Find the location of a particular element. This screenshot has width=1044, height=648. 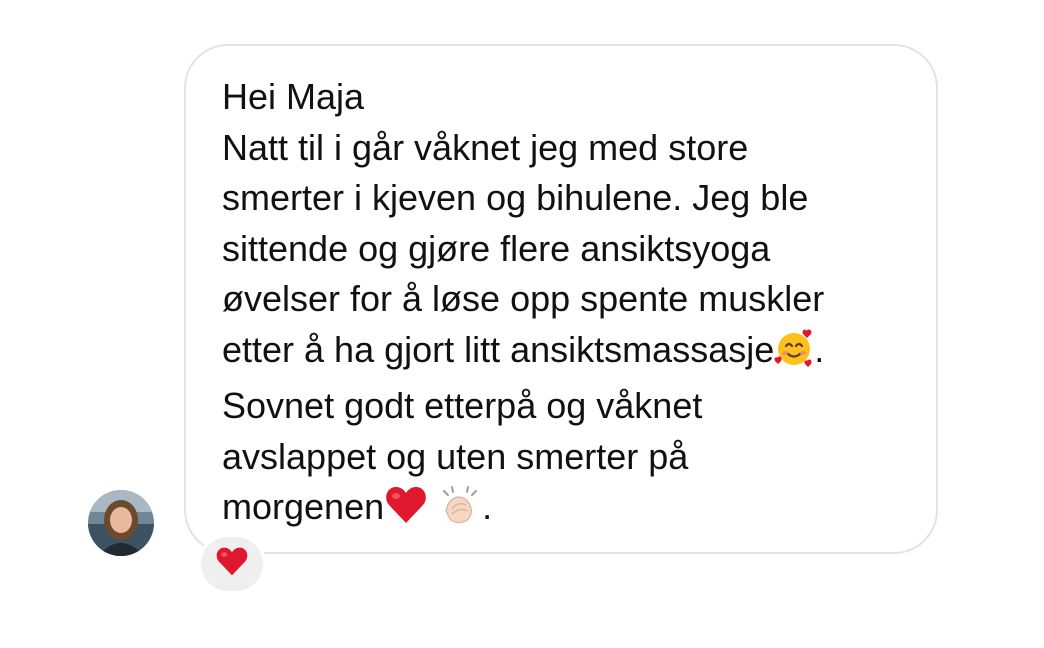

message-line: avslappet og uten smerter på is located at coordinates (455, 456).